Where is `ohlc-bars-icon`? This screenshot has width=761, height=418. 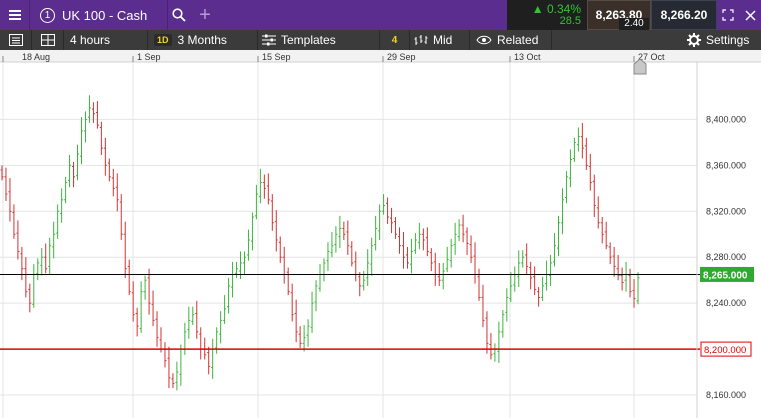 ohlc-bars-icon is located at coordinates (421, 40).